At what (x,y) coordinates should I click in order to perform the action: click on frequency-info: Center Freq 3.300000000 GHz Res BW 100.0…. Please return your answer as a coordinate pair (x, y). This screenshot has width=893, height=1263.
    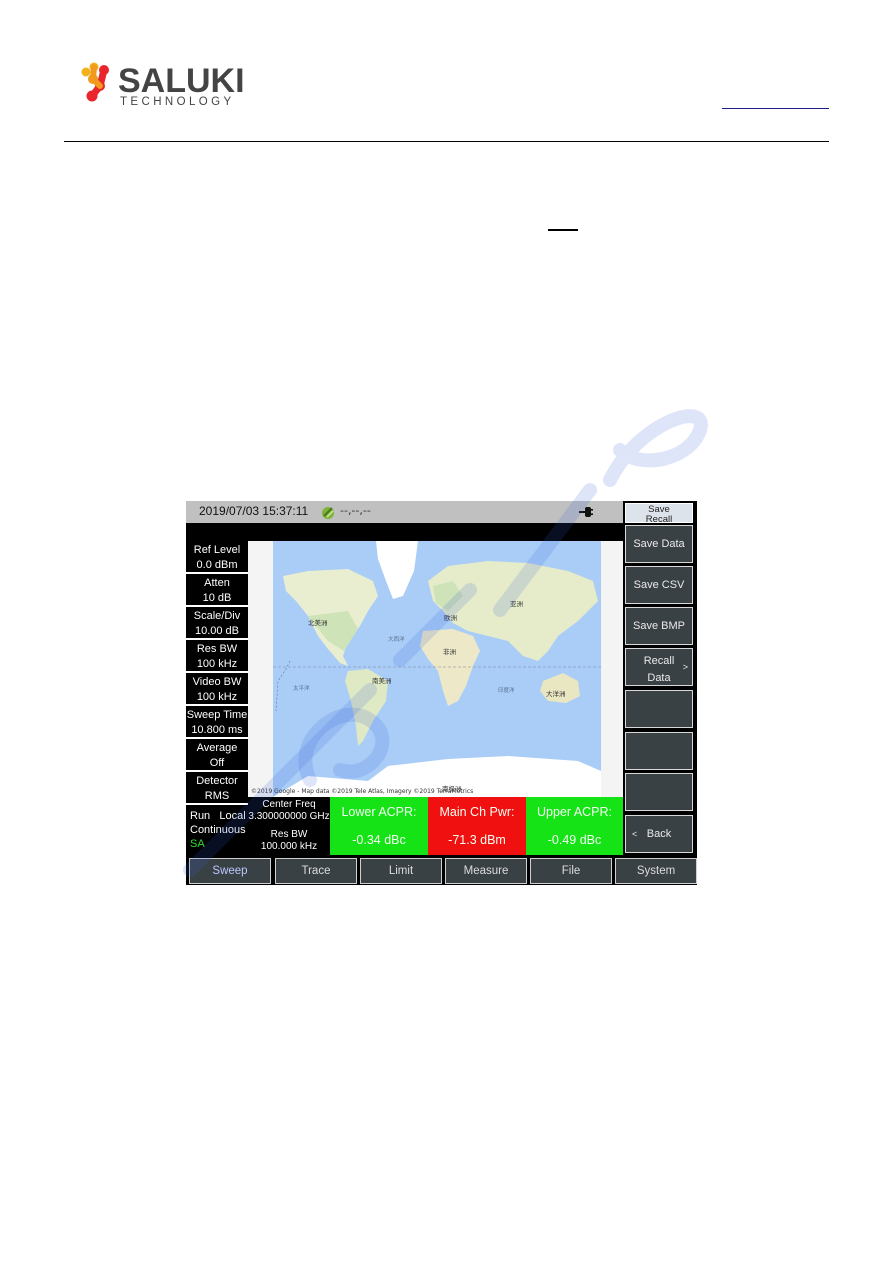
    Looking at the image, I should click on (289, 826).